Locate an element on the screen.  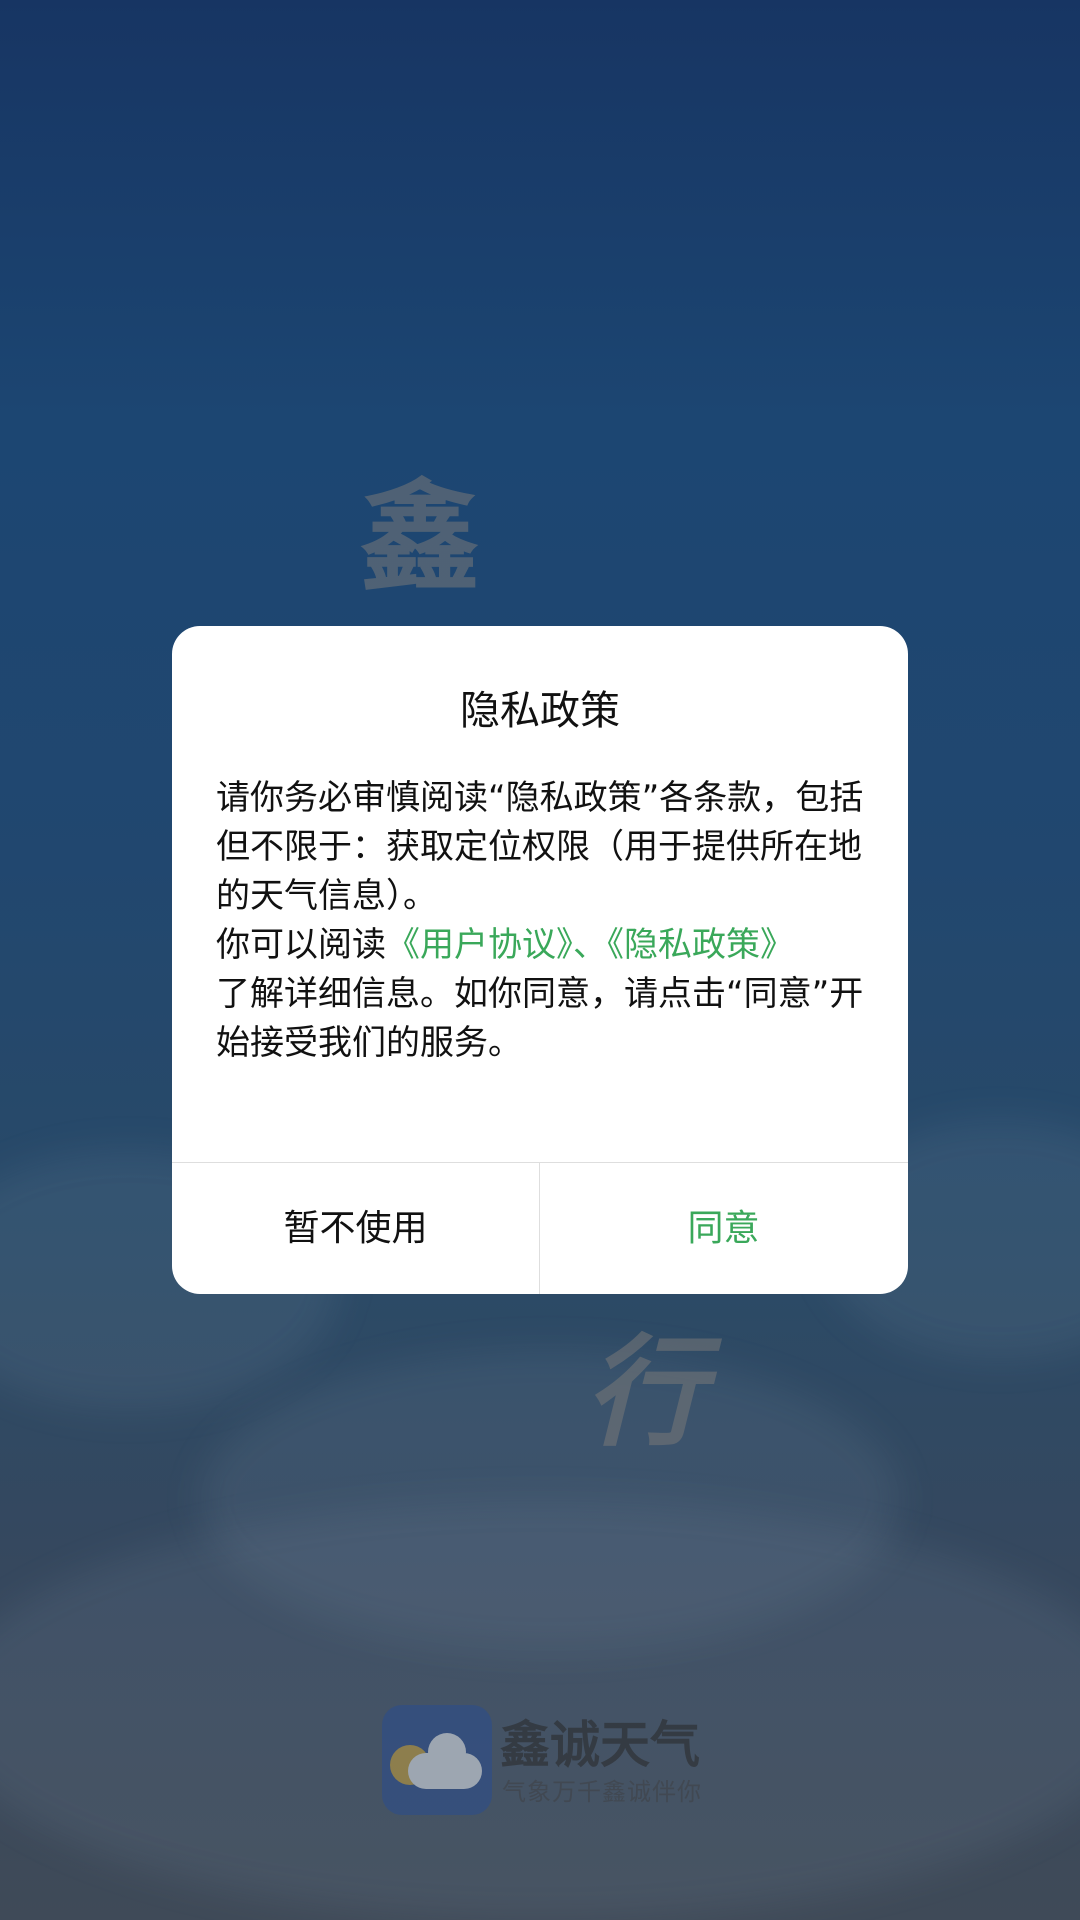
splash-app-name: 鑫诚天气 is located at coordinates (600, 1745).